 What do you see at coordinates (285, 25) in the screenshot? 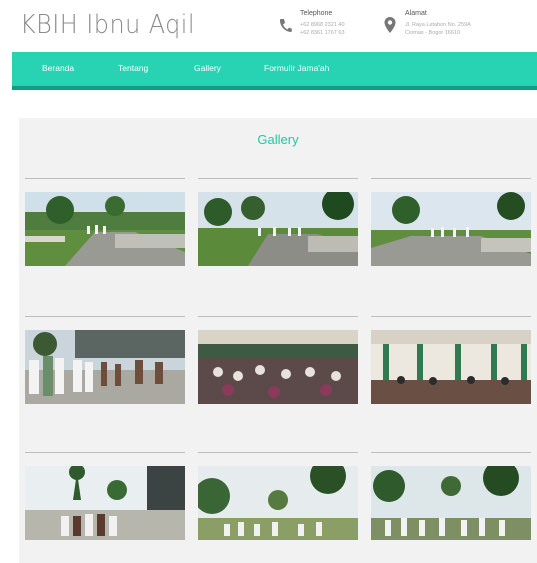
I see `phone-icon` at bounding box center [285, 25].